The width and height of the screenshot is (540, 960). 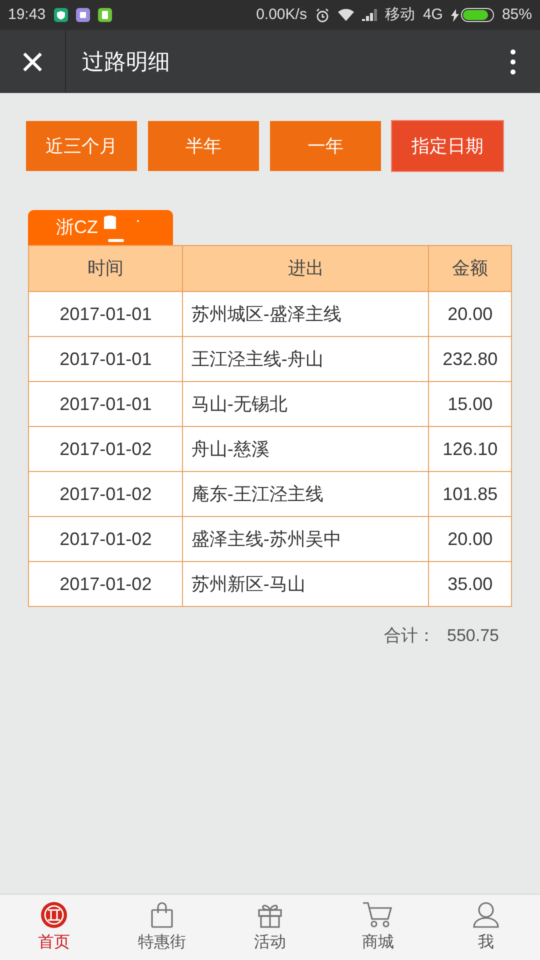 I want to click on plate-tab: 浙CZ, so click(x=100, y=227).